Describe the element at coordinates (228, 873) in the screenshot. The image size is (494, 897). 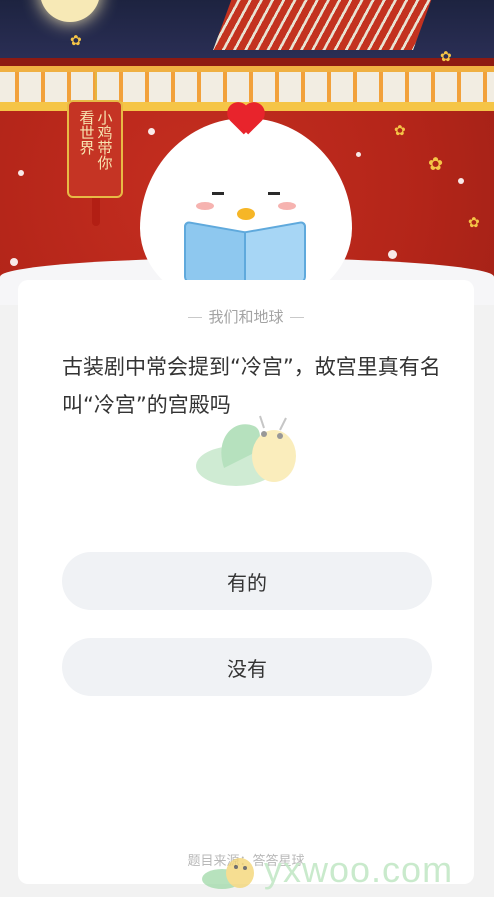
I see `watermark-logo-icon` at that location.